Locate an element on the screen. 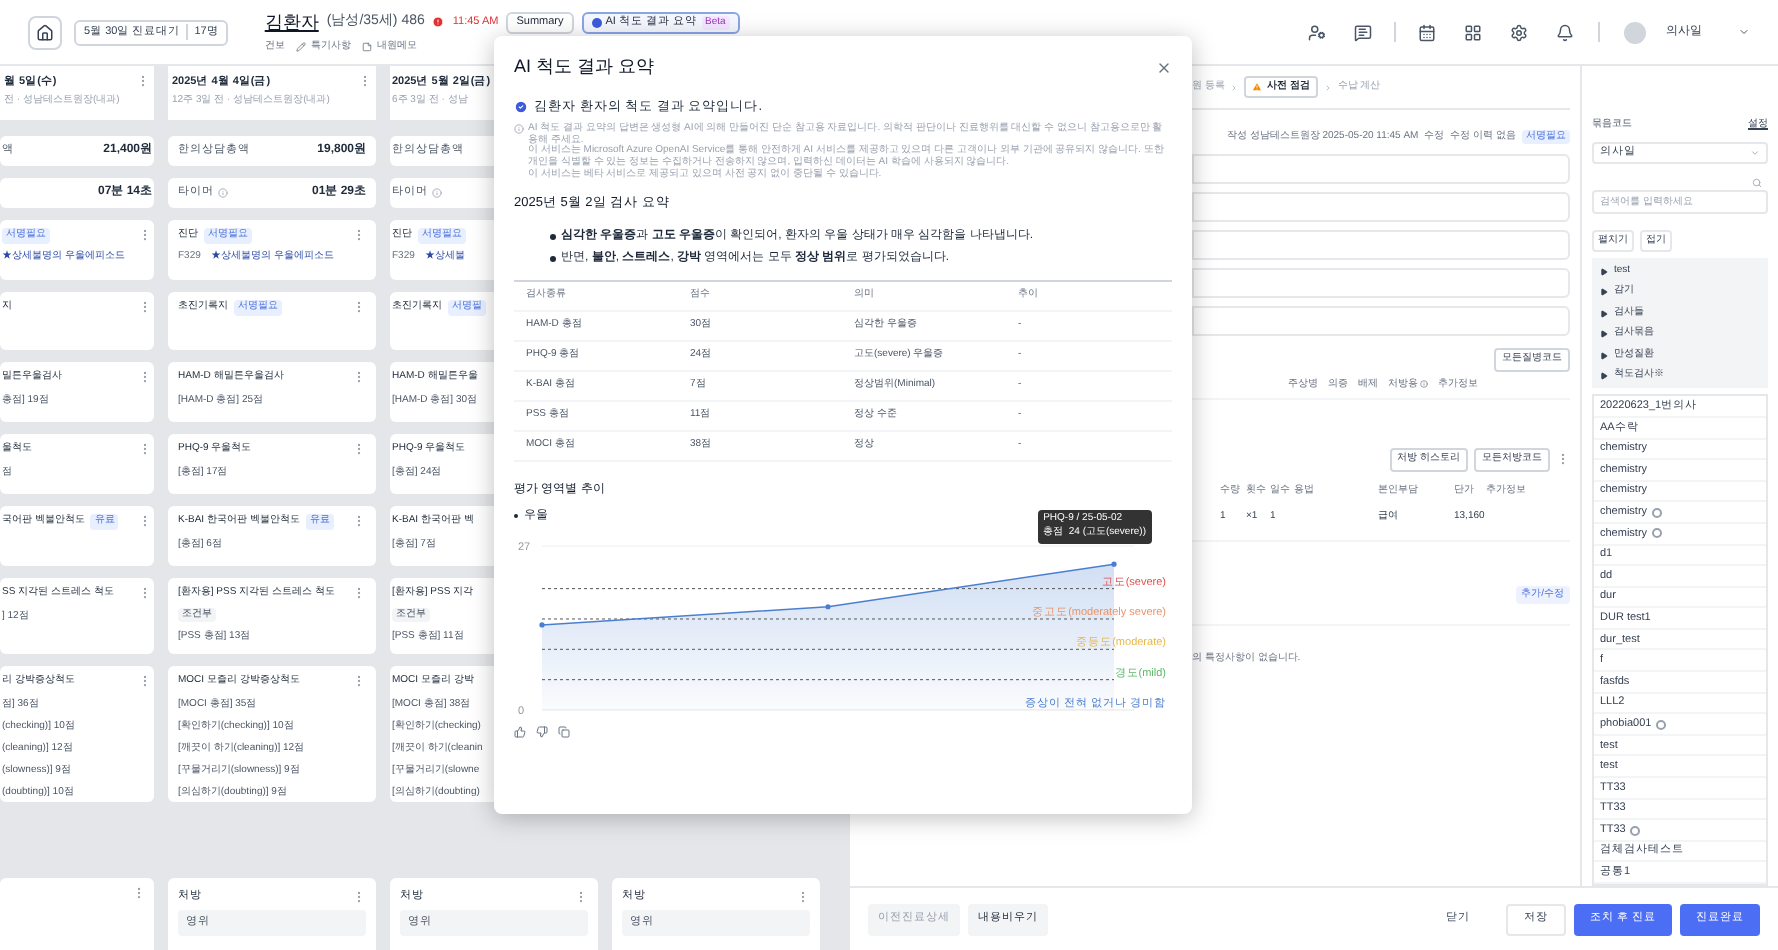 This screenshot has width=1778, height=950. copy-icon is located at coordinates (564, 731).